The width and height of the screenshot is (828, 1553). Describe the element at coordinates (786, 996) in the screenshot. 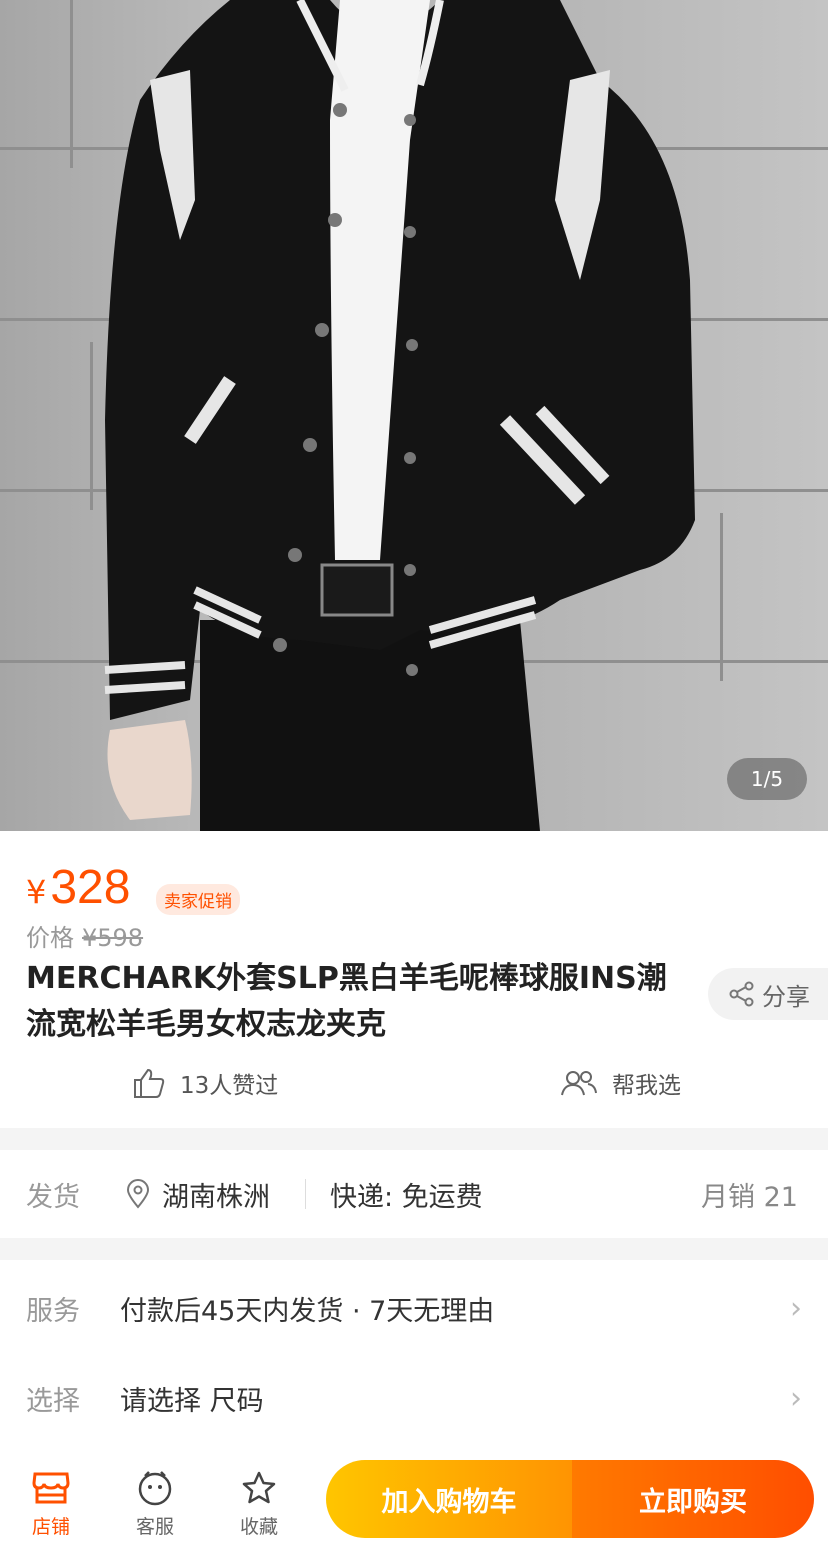

I see `share-label: 分享` at that location.